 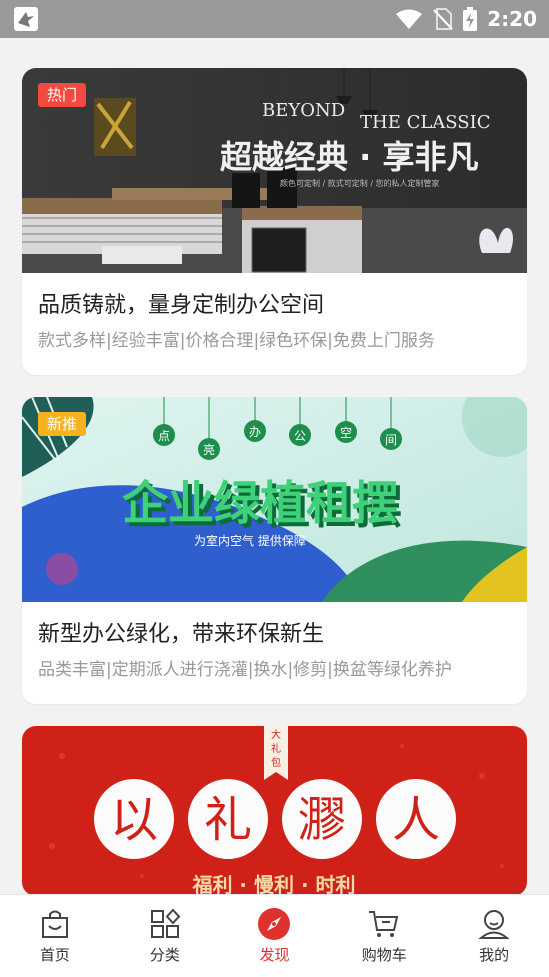 I want to click on no-sim-icon, so click(x=443, y=19).